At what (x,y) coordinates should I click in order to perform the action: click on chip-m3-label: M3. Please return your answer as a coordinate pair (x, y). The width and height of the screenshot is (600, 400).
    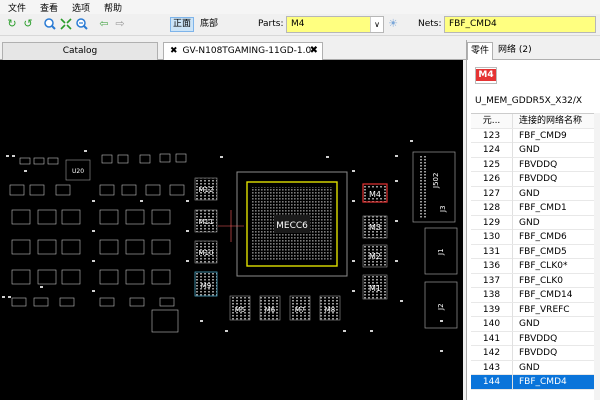
    Looking at the image, I should click on (375, 227).